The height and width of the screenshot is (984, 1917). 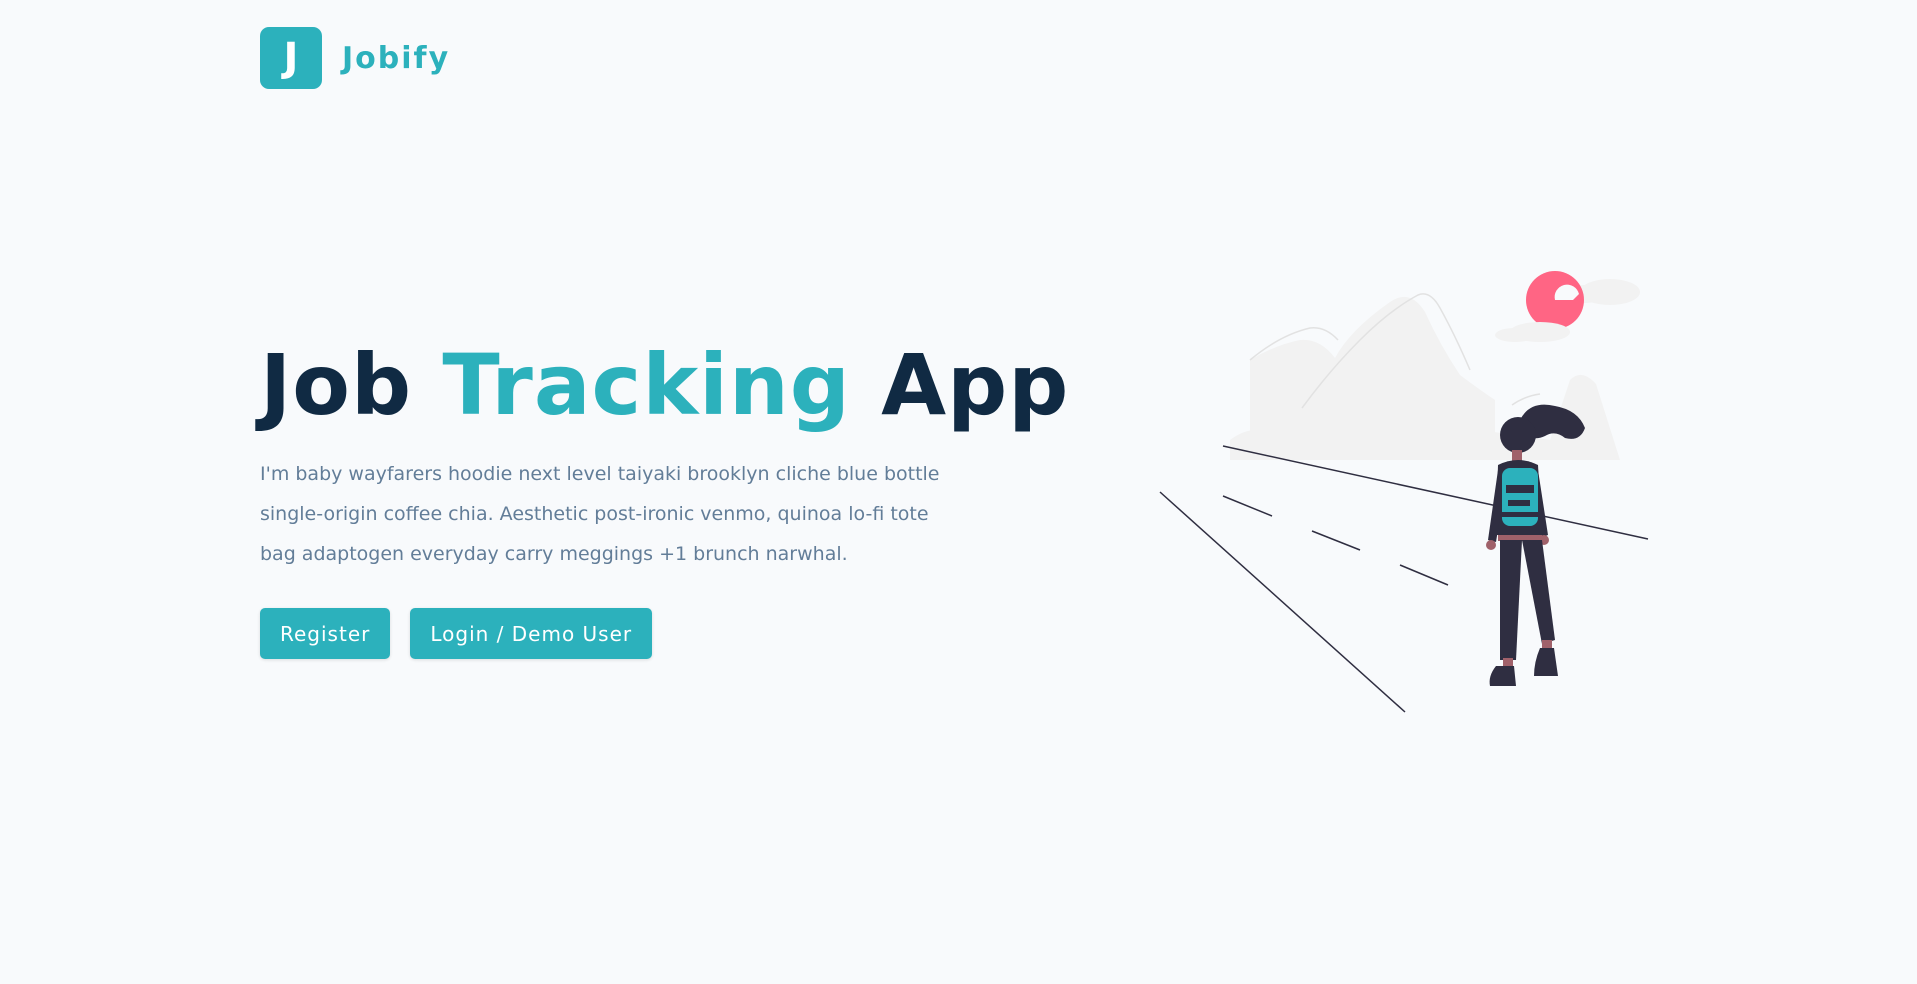 I want to click on road, so click(x=1404, y=579).